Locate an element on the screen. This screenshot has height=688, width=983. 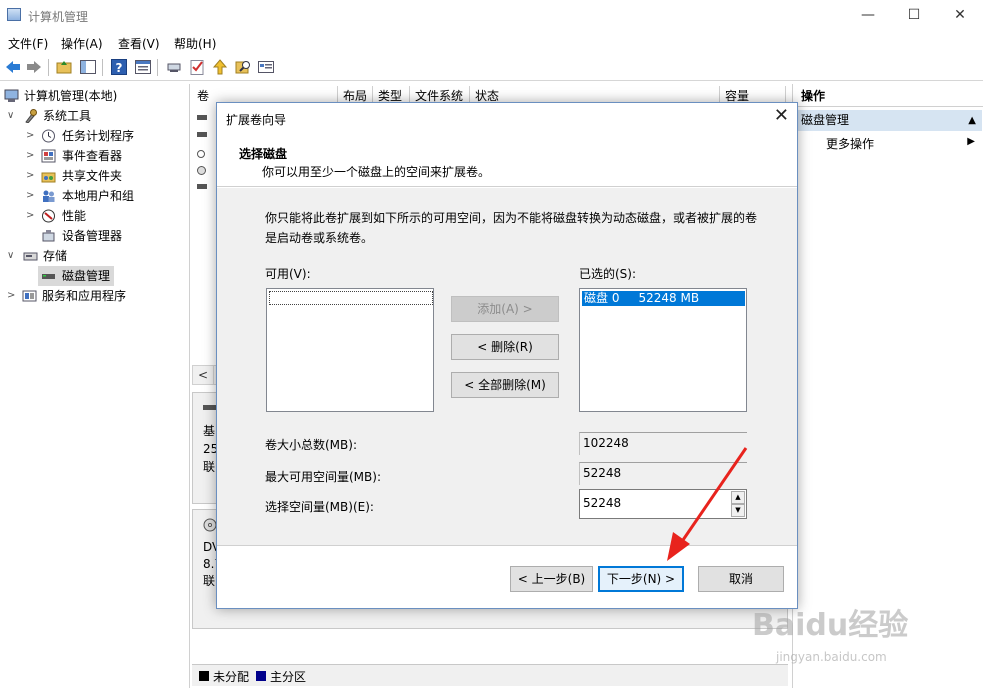
baidu-watermark-url: jingyan.baidu.com is located at coordinates (831, 657).